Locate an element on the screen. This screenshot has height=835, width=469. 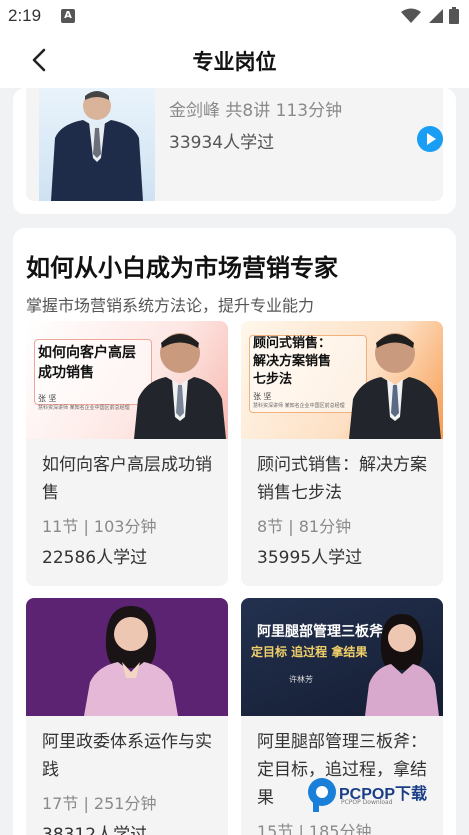
thumbnail-subtitle: 定目标 追过程 拿结果 is located at coordinates (309, 652).